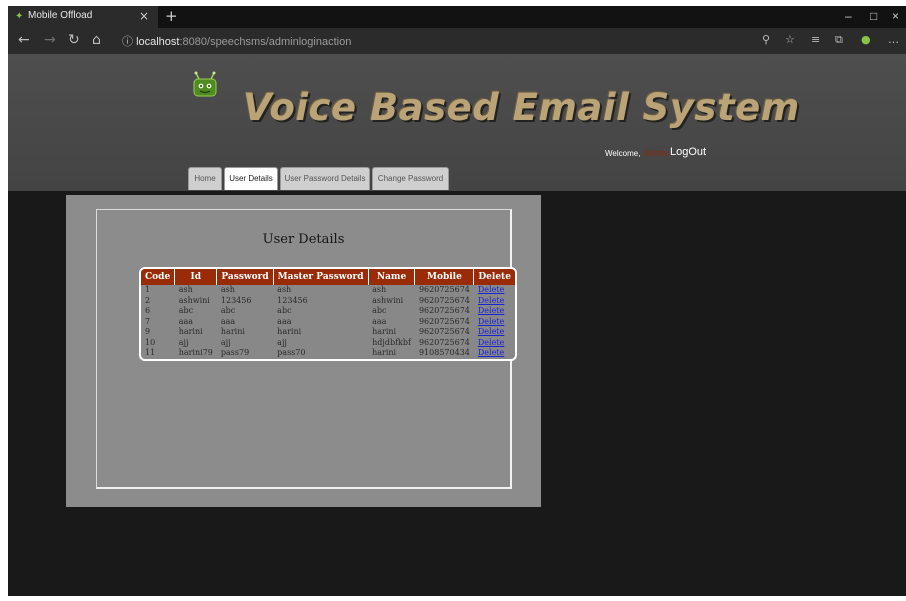 The height and width of the screenshot is (601, 906). I want to click on cell-id: abc, so click(186, 310).